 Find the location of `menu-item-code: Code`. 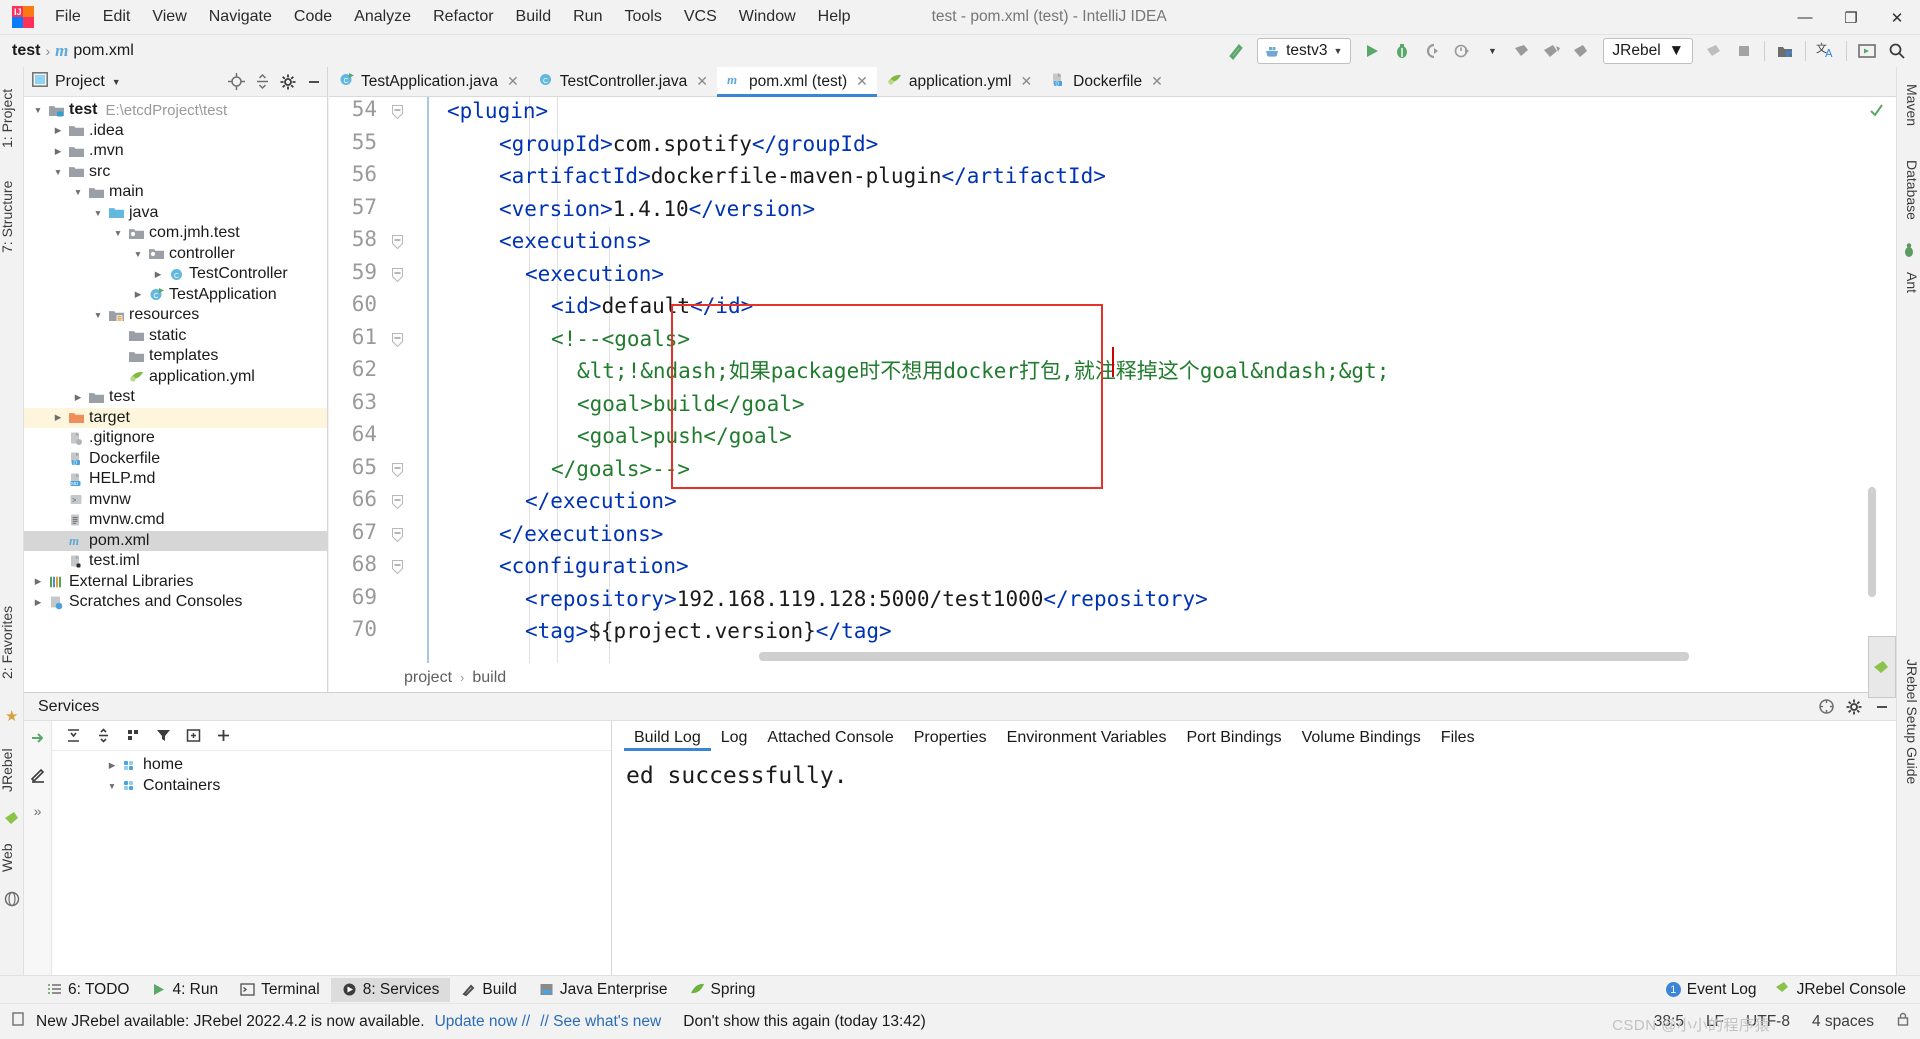

menu-item-code: Code is located at coordinates (313, 17).